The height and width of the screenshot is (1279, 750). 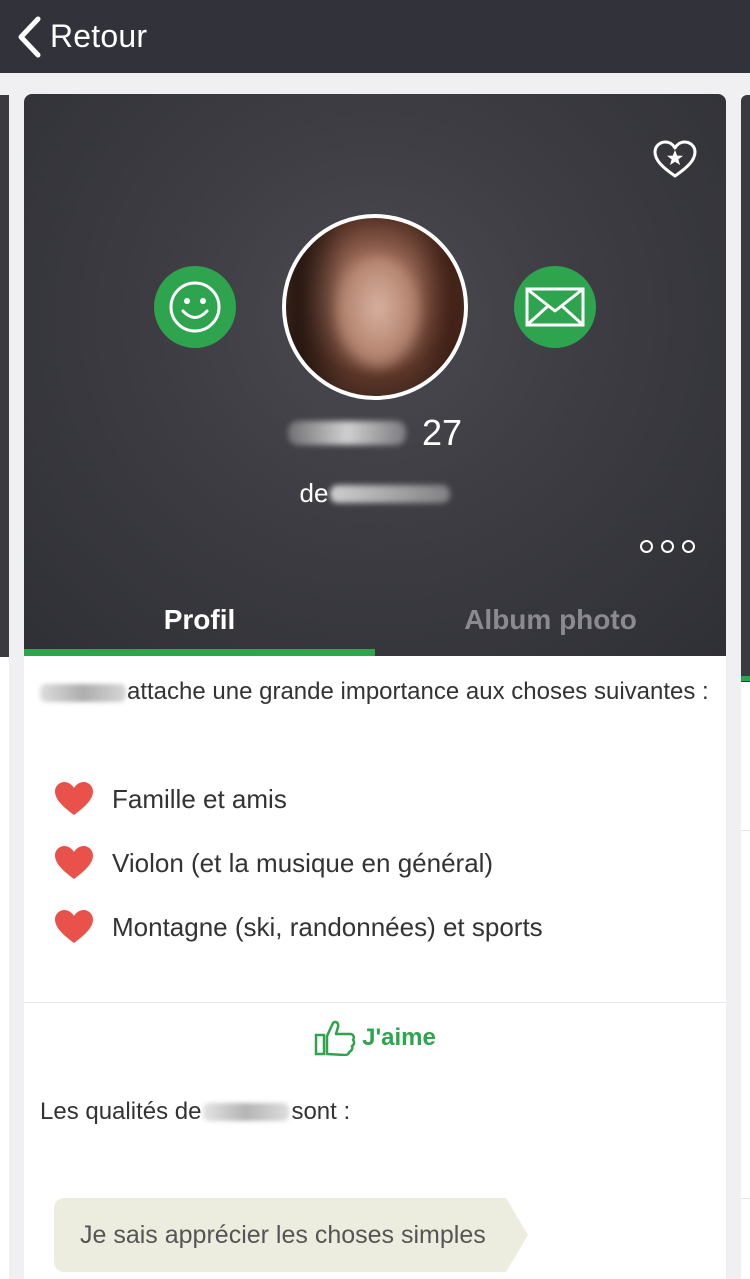 I want to click on tab-album-photo: Album photo, so click(x=550, y=620).